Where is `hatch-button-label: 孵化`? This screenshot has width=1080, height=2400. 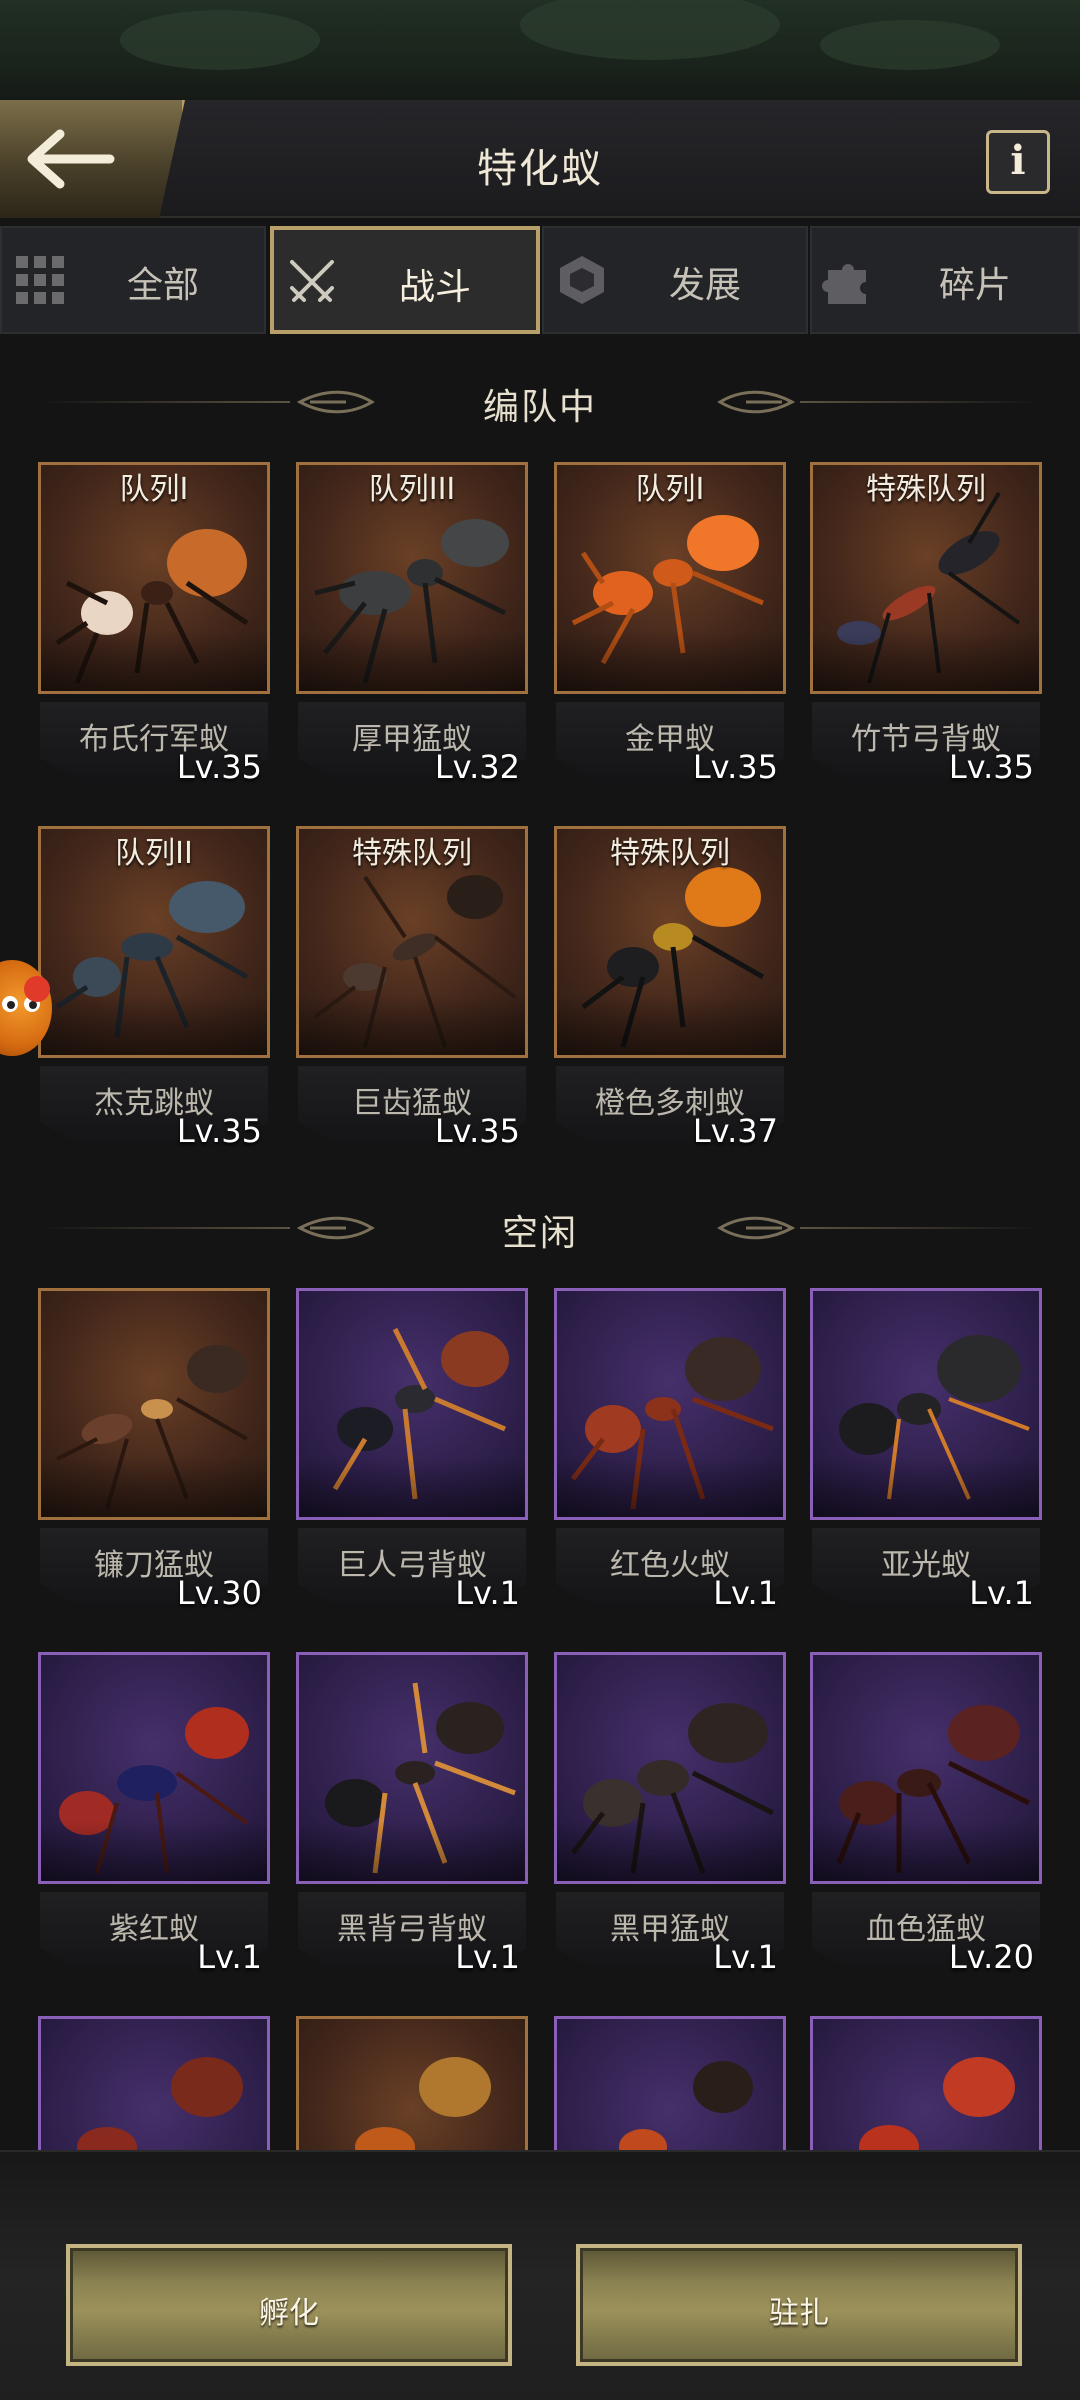 hatch-button-label: 孵化 is located at coordinates (289, 2313).